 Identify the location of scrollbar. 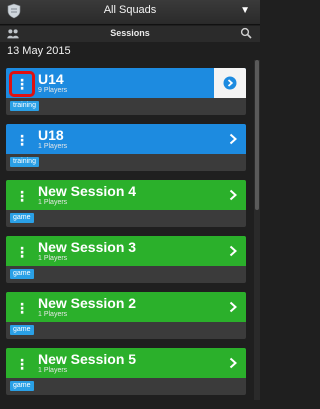
(257, 230).